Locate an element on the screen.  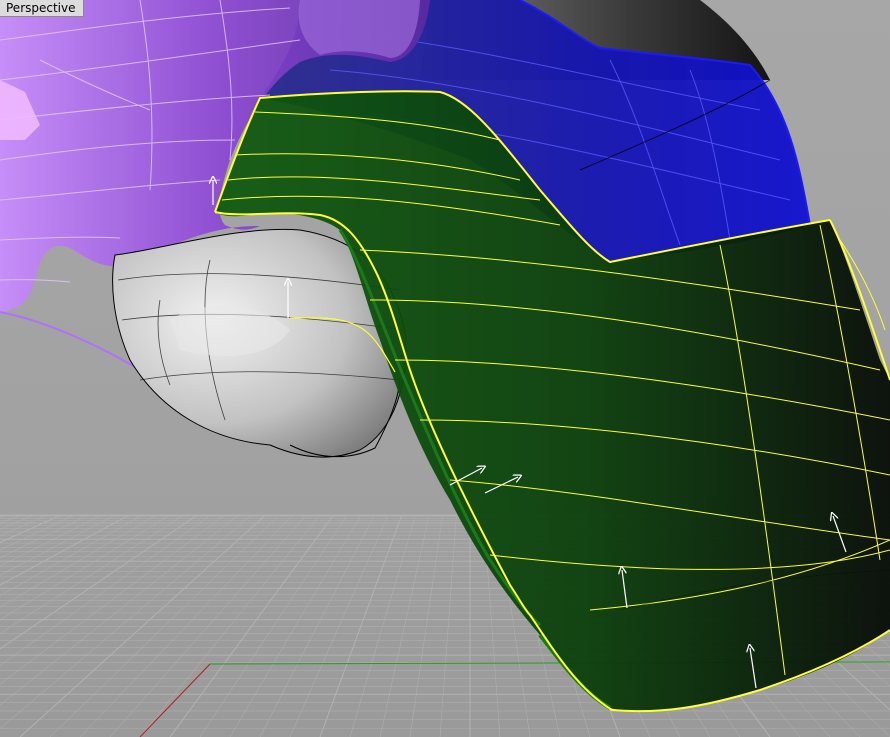
viewport-title-tab: Perspective is located at coordinates (42, 8).